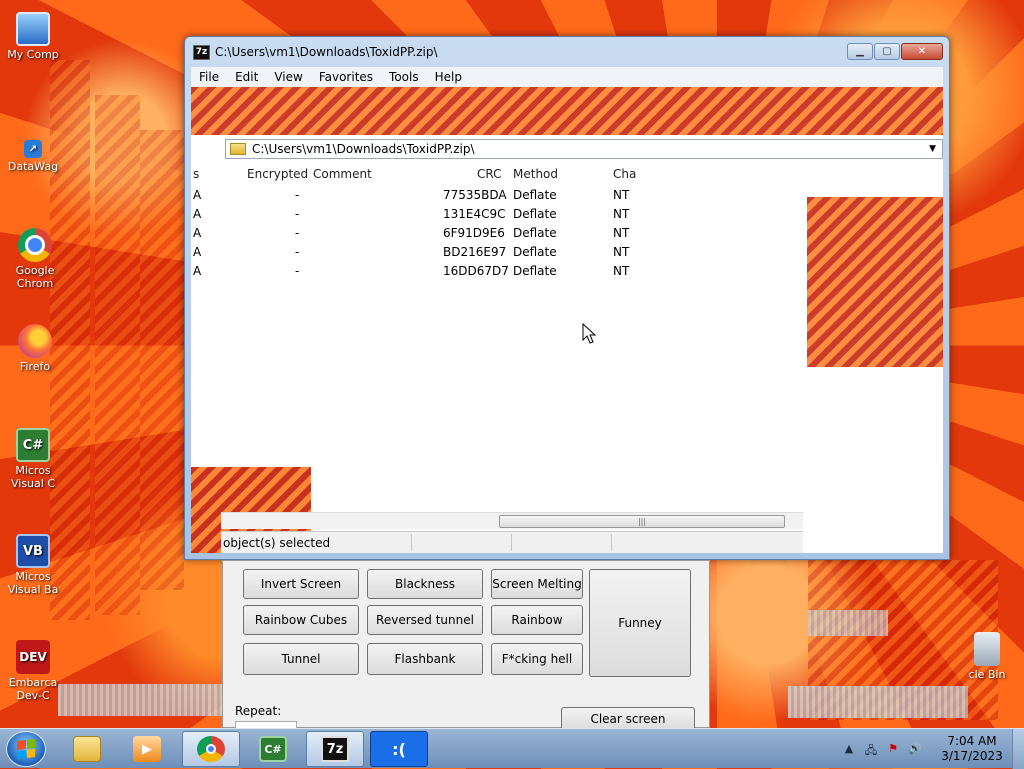 This screenshot has height=769, width=1024. I want to click on desktop-icon-dev-cpp: DEV Embarca Dev-C, so click(33, 671).